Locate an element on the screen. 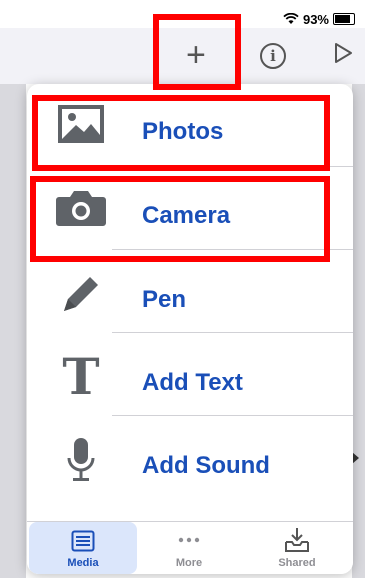  menu-item-label: Pen is located at coordinates (164, 299).